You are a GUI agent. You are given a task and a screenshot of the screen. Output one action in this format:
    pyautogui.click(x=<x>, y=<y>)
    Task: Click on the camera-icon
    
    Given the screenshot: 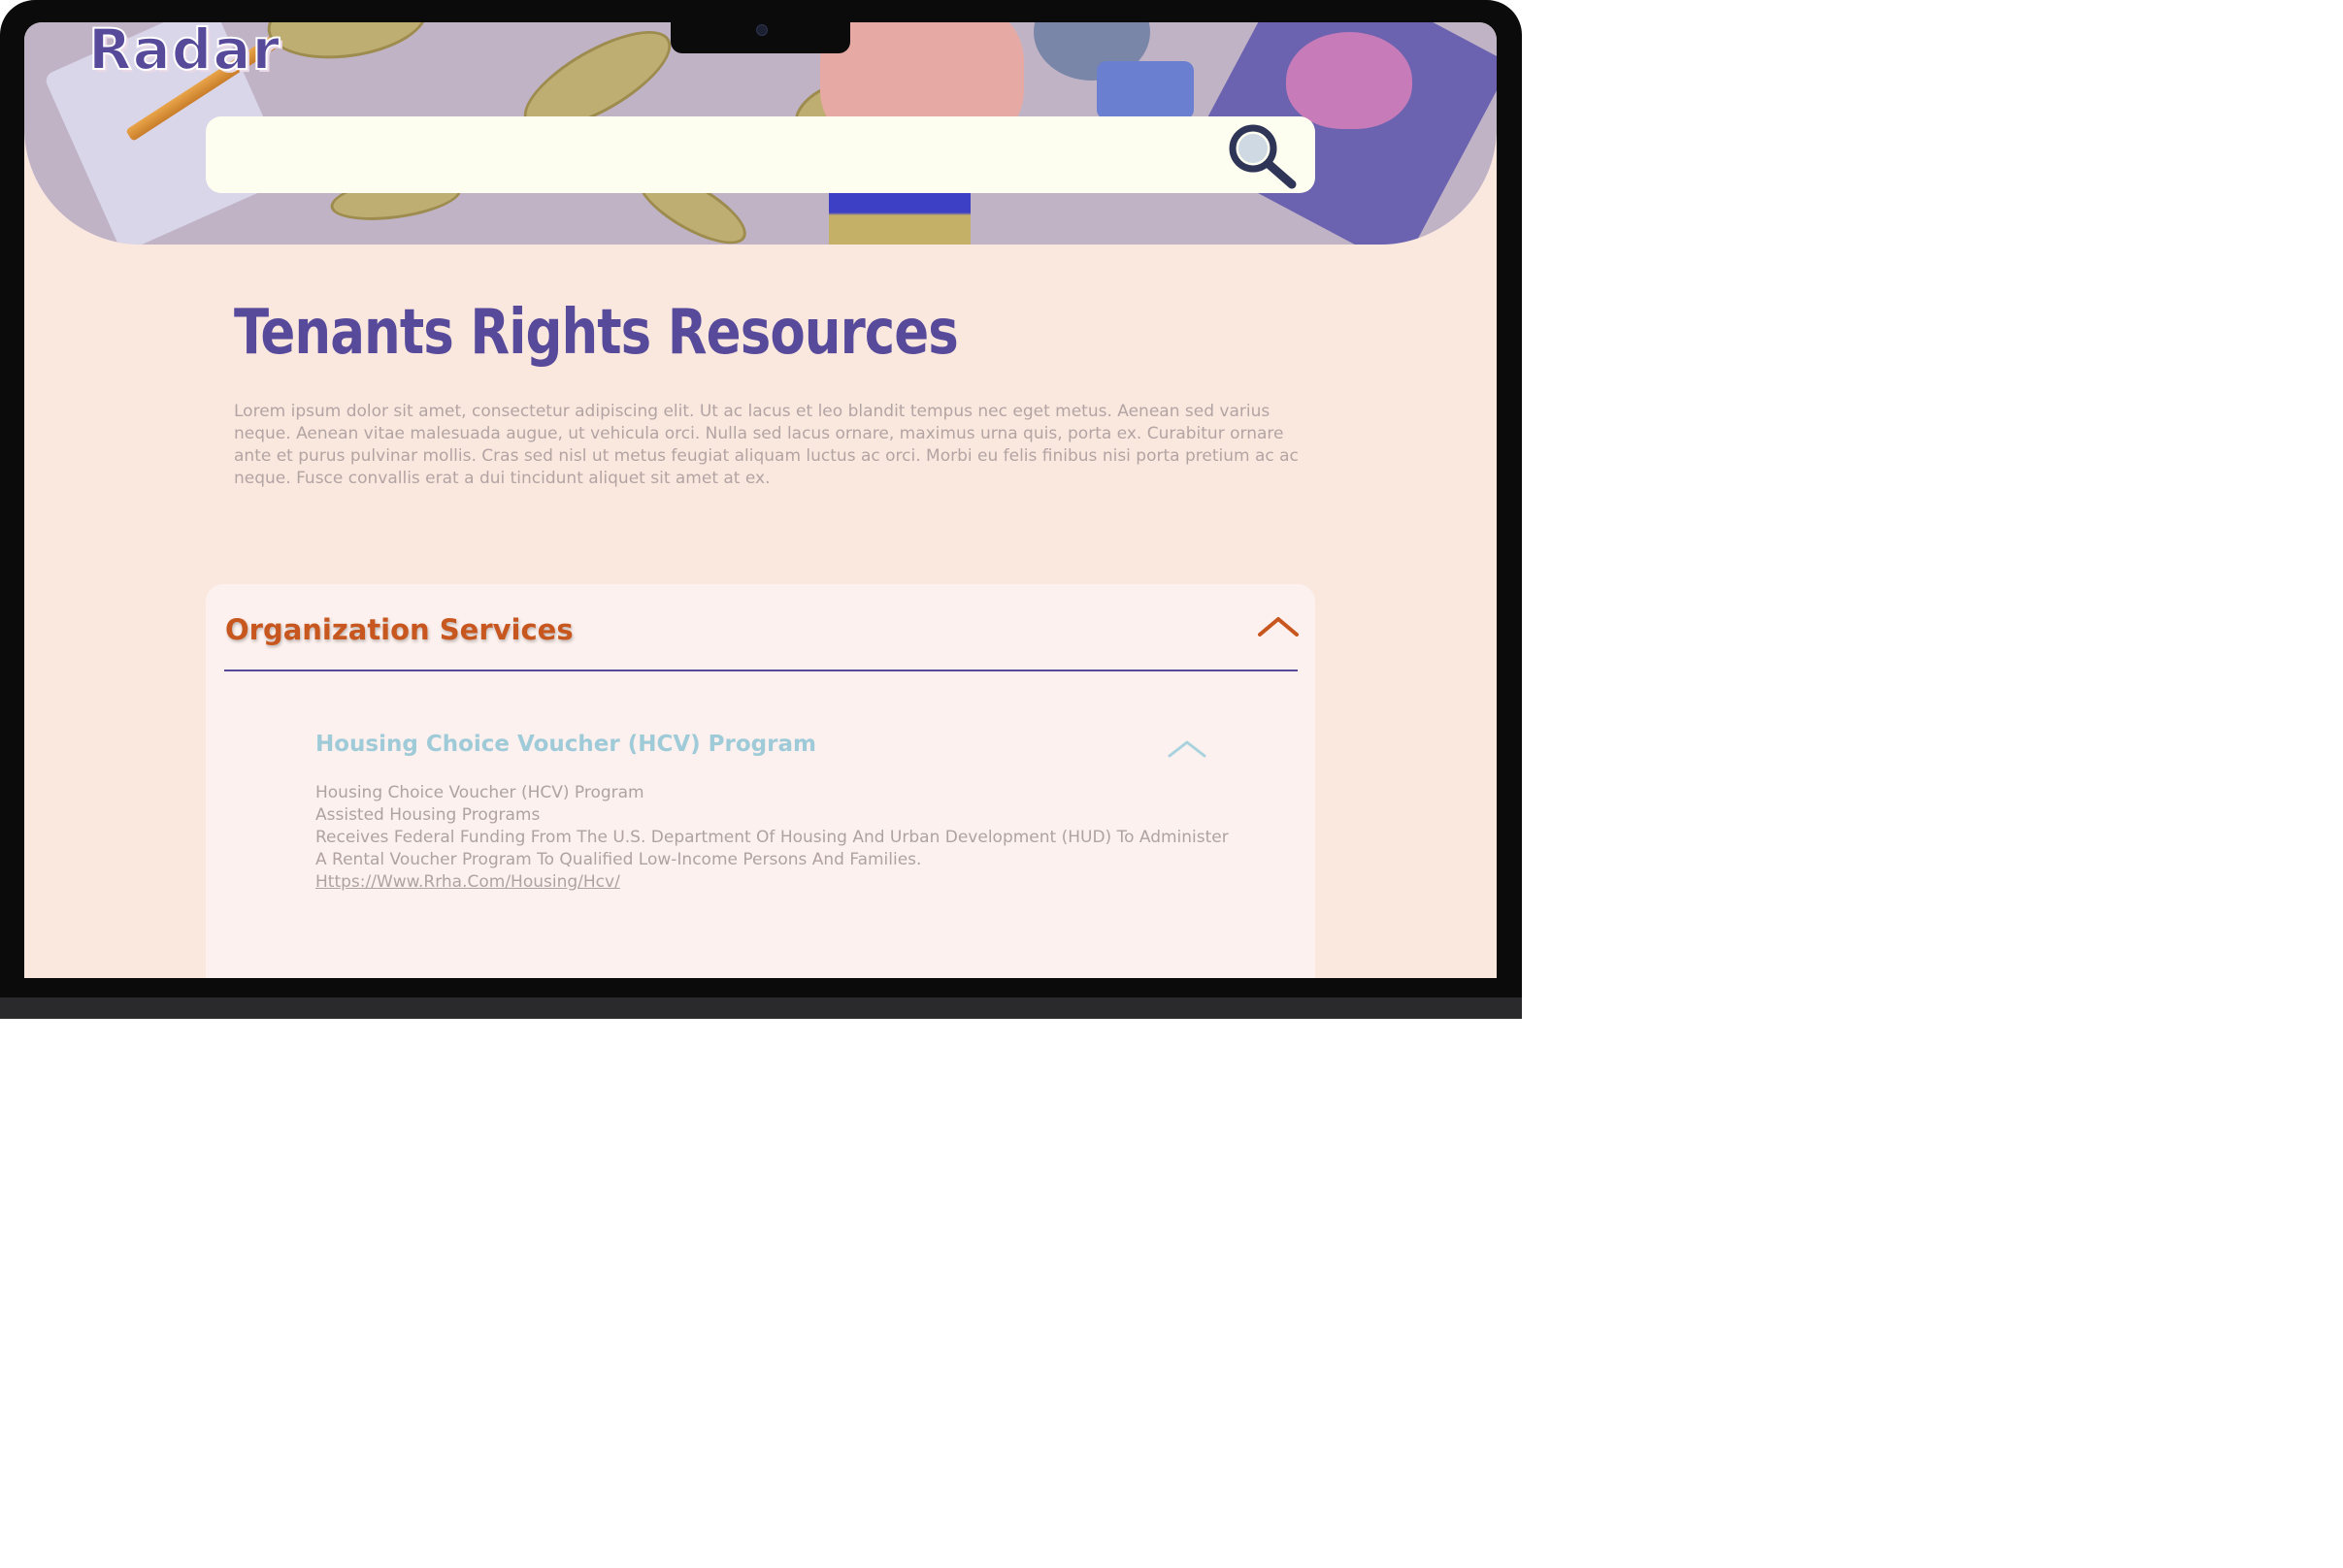 What is the action you would take?
    pyautogui.click(x=762, y=30)
    